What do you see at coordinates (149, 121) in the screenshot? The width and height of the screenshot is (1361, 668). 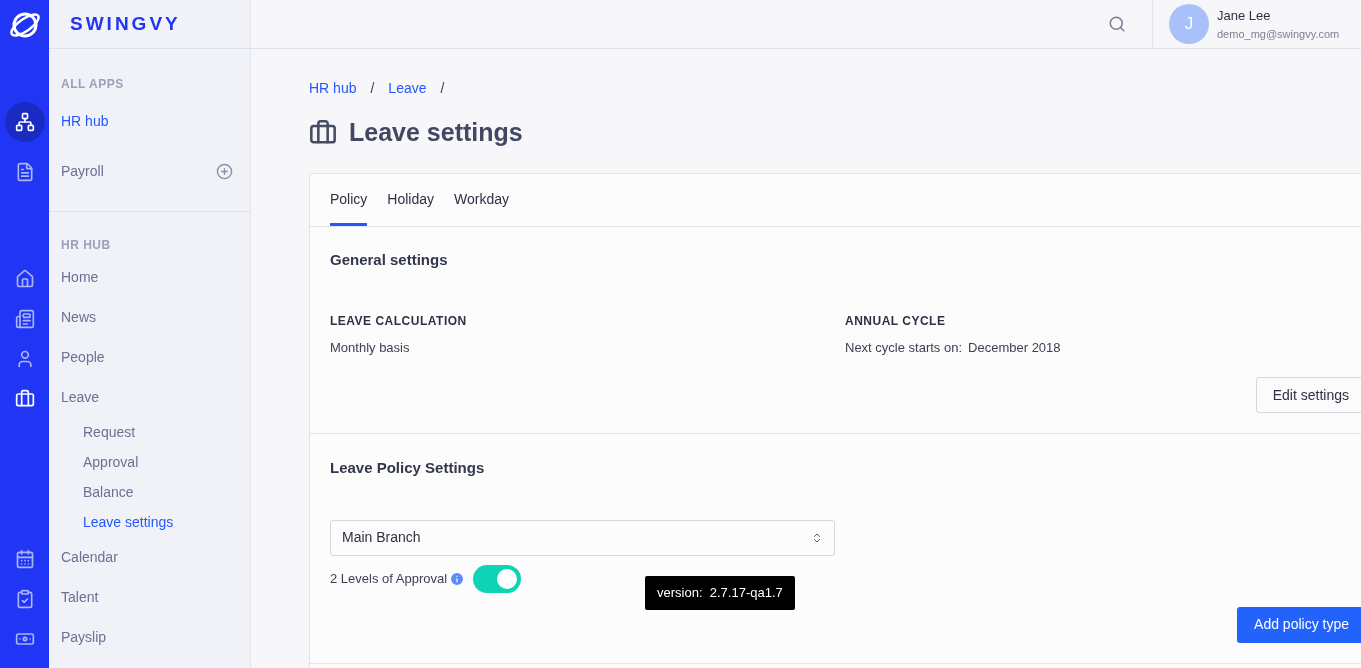 I see `sidebar-item: HR hub` at bounding box center [149, 121].